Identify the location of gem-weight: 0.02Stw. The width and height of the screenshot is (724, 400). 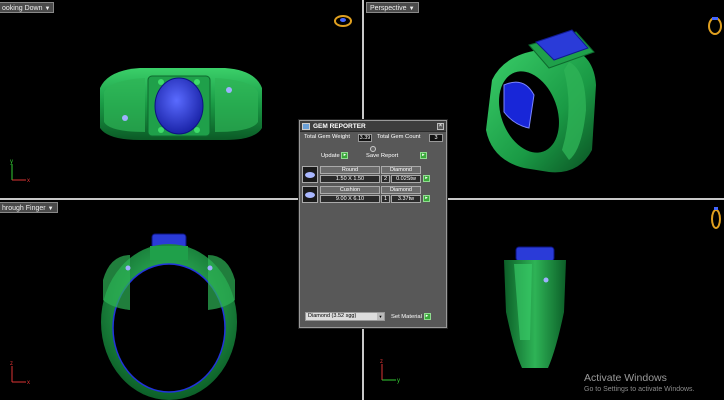
(406, 179).